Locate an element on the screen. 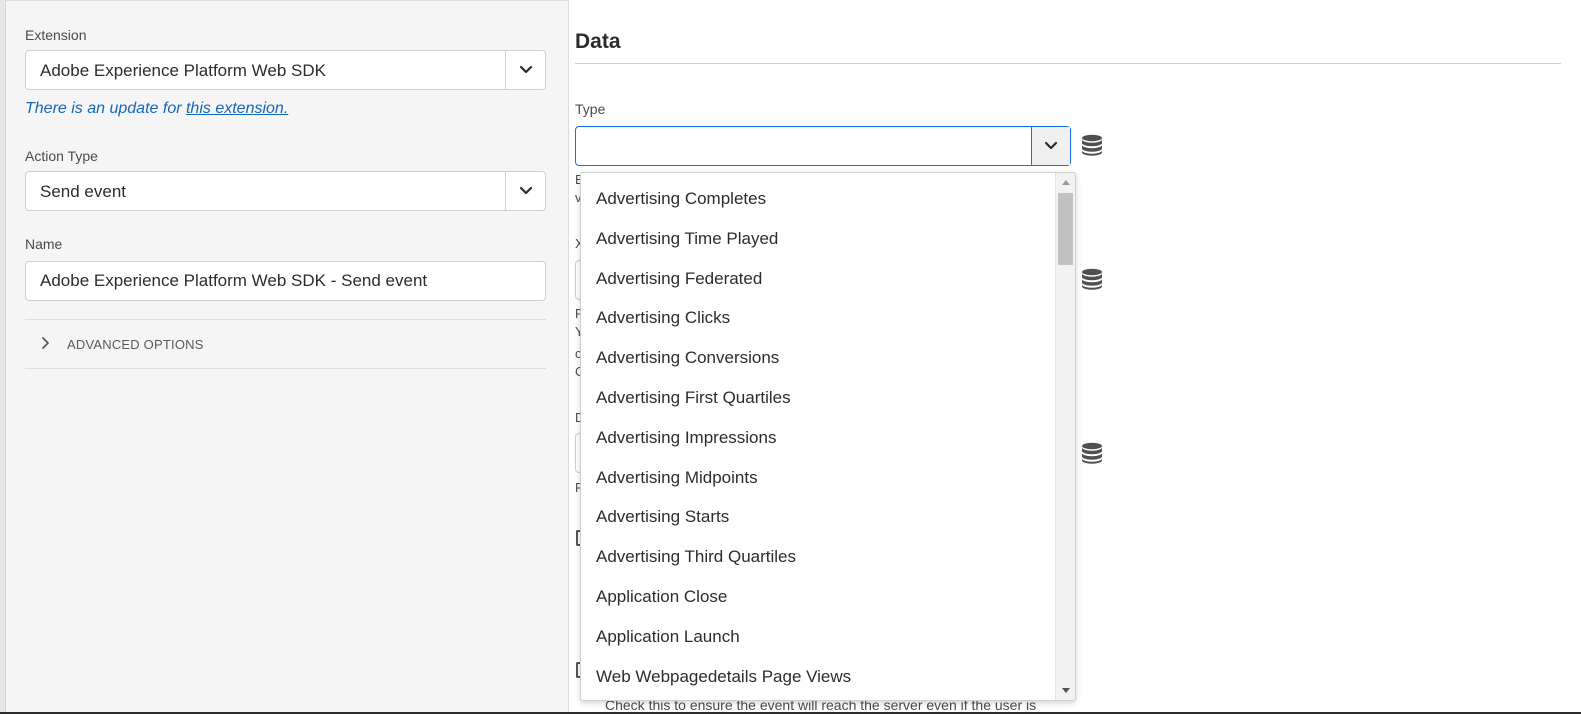  type-option: Advertising Starts is located at coordinates (828, 517).